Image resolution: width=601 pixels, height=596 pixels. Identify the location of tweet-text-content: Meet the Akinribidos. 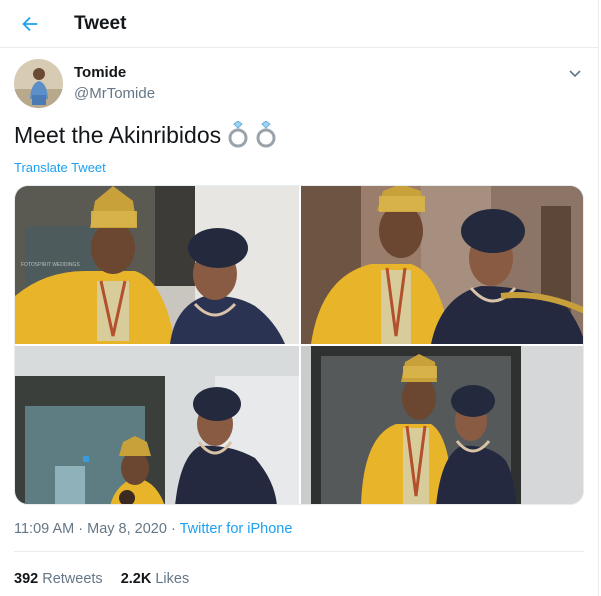
(118, 134).